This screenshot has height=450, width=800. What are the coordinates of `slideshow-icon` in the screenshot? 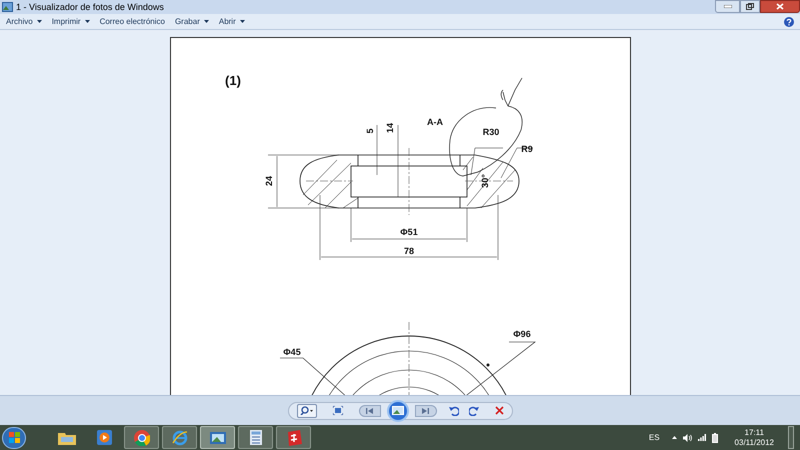 It's located at (398, 410).